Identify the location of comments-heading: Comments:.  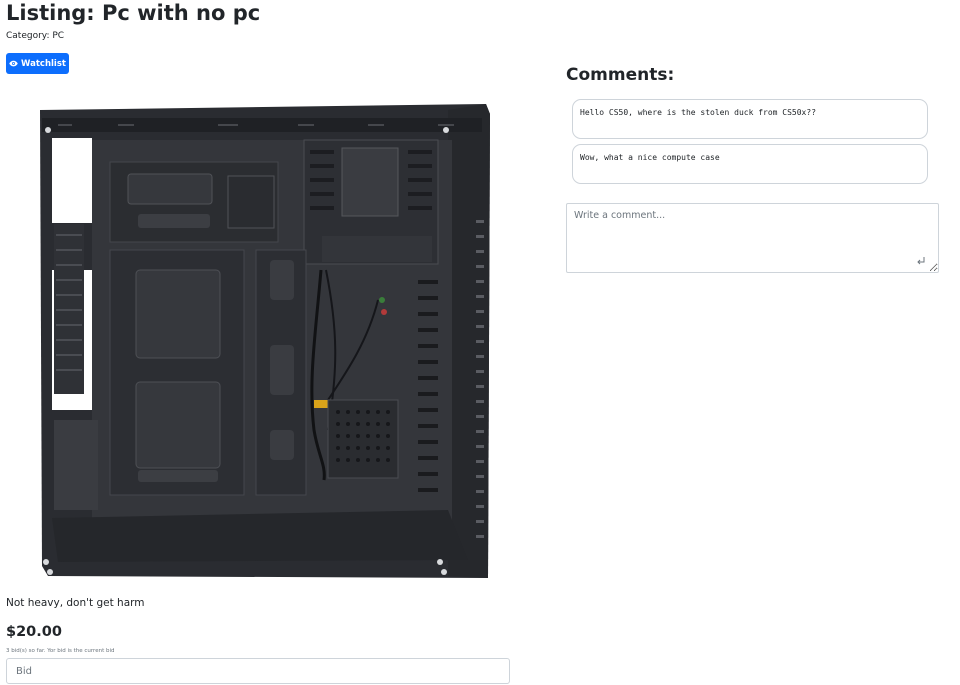
(620, 75).